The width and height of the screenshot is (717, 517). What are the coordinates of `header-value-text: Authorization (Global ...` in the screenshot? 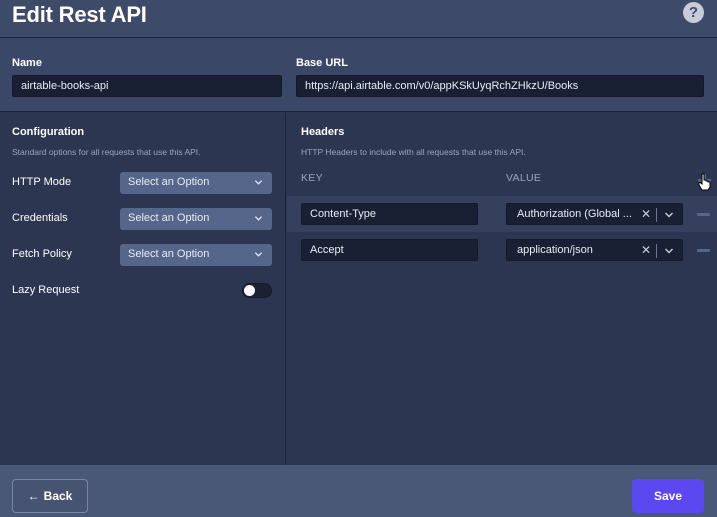 It's located at (574, 214).